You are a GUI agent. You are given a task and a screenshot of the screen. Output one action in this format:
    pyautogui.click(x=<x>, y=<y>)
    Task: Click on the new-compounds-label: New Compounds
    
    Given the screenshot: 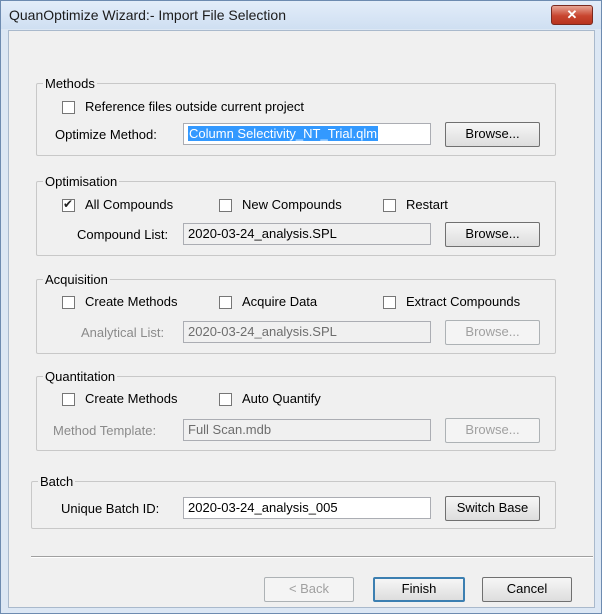 What is the action you would take?
    pyautogui.click(x=292, y=204)
    